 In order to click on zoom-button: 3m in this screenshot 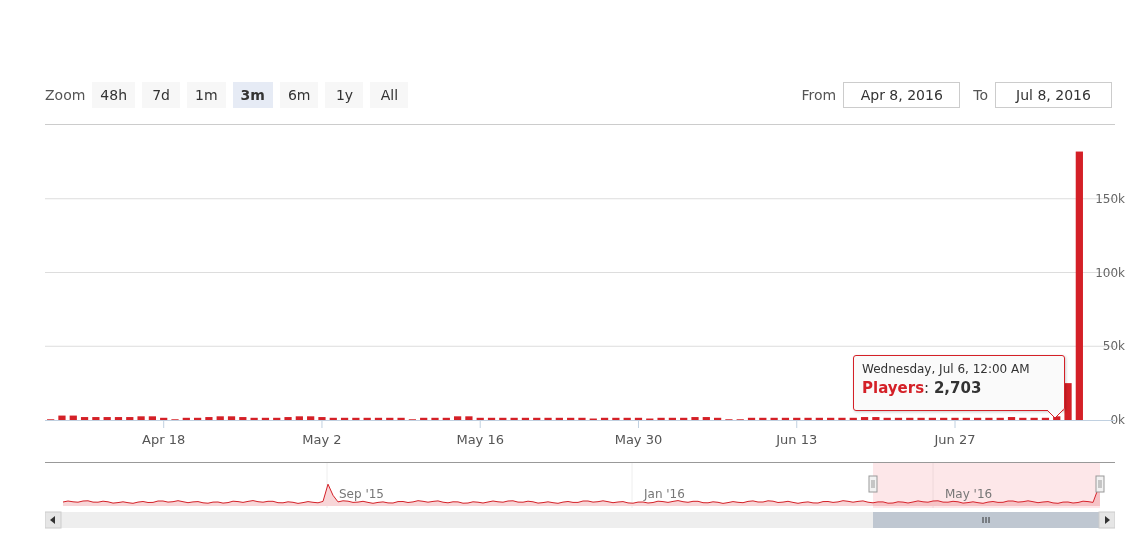, I will do `click(252, 95)`.